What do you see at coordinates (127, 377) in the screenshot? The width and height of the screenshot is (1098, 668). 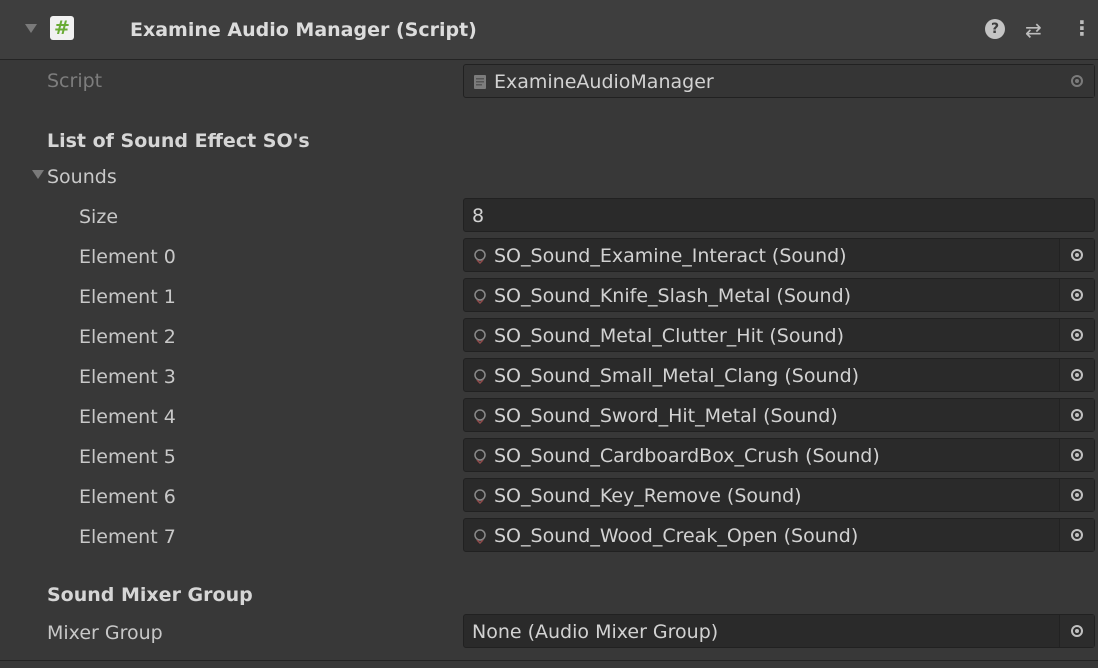 I see `element-label: Element 3` at bounding box center [127, 377].